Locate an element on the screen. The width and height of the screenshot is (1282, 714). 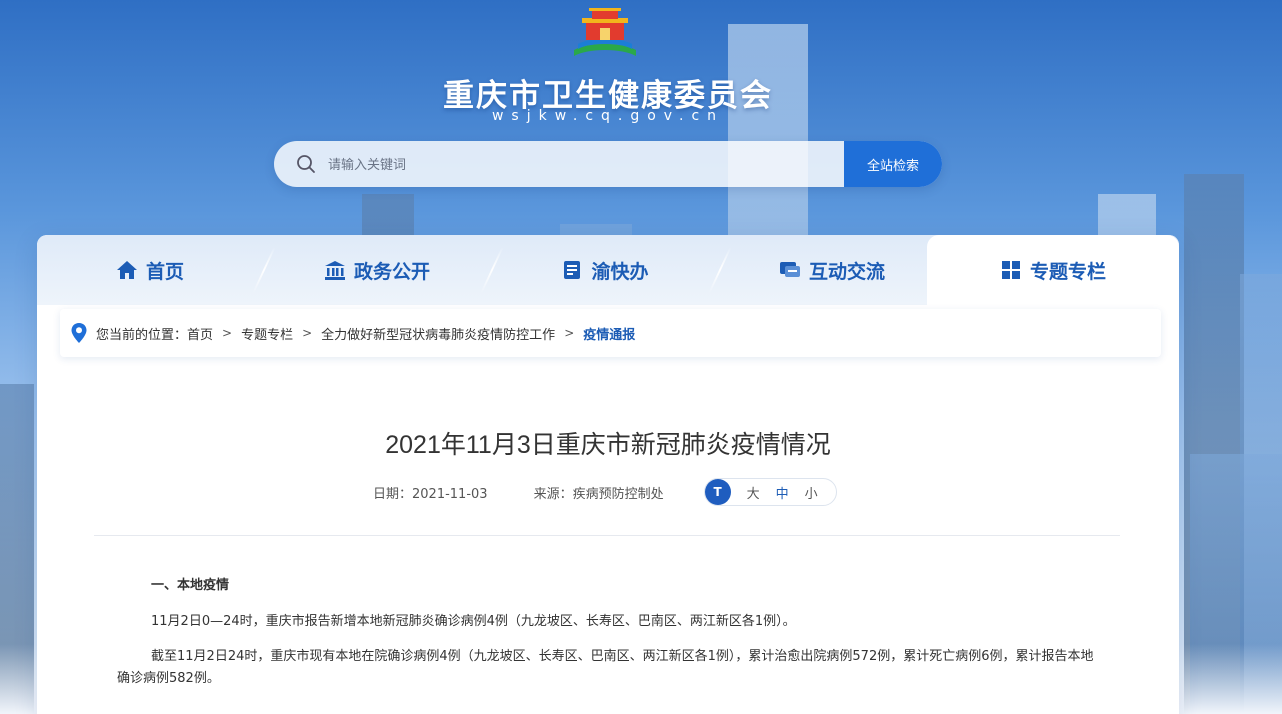
location-pin-icon is located at coordinates (79, 333).